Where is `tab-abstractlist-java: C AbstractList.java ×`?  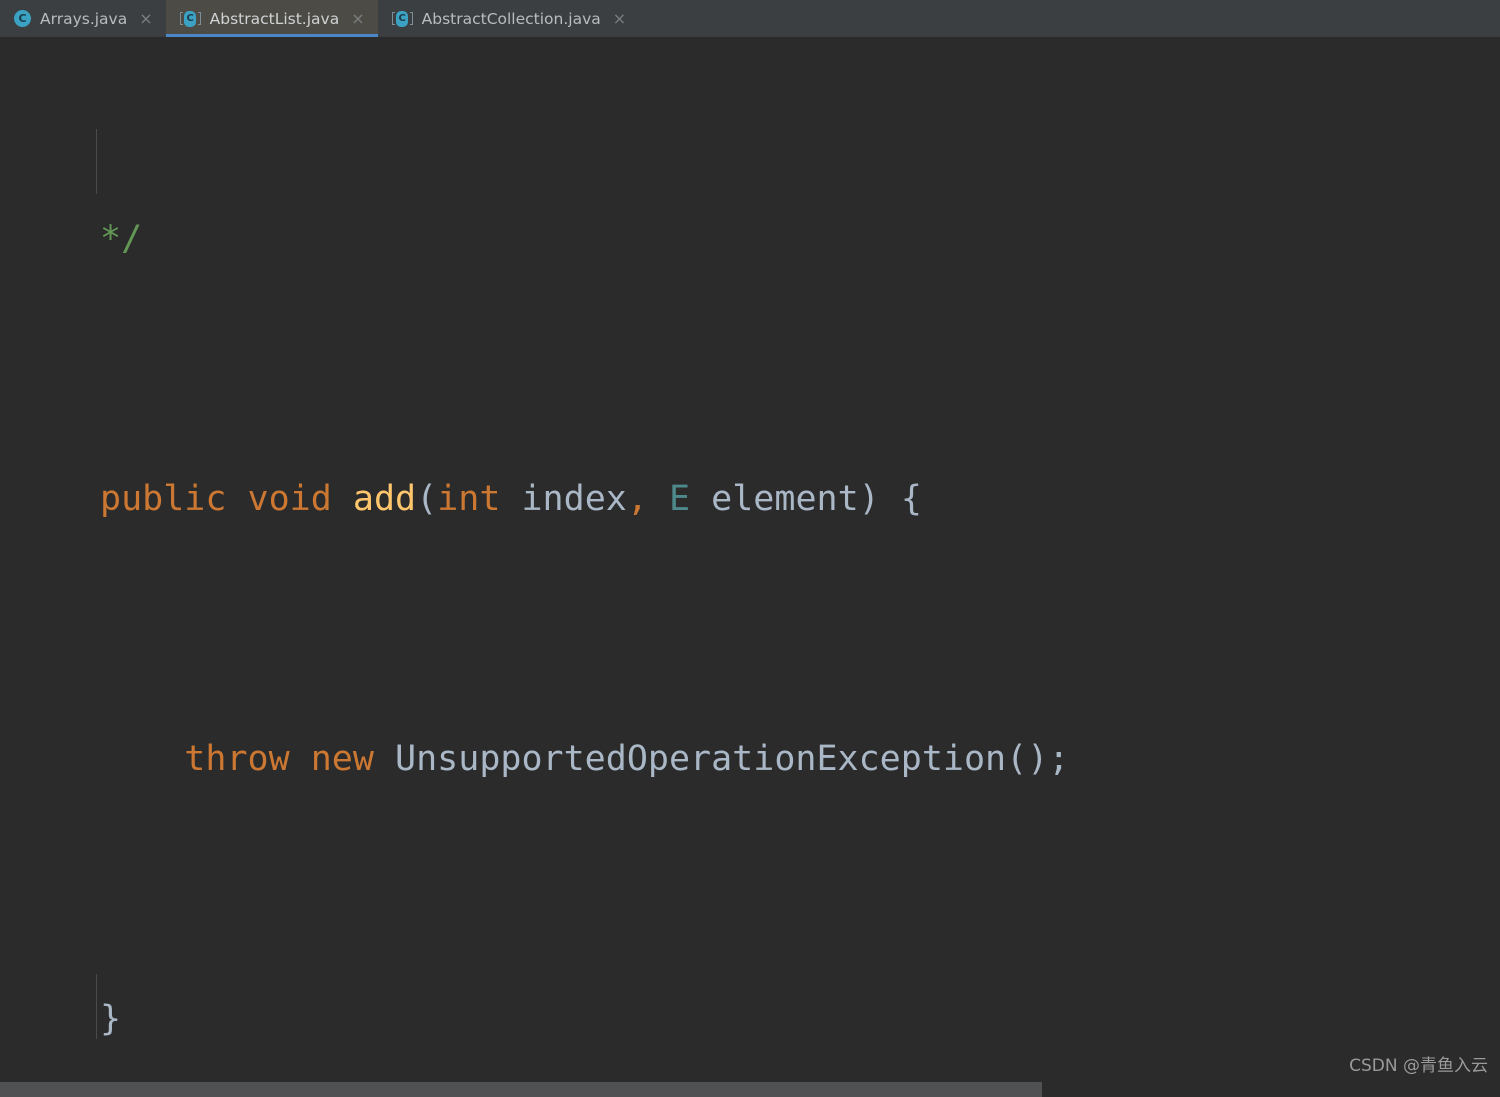
tab-abstractlist-java: C AbstractList.java × is located at coordinates (271, 18).